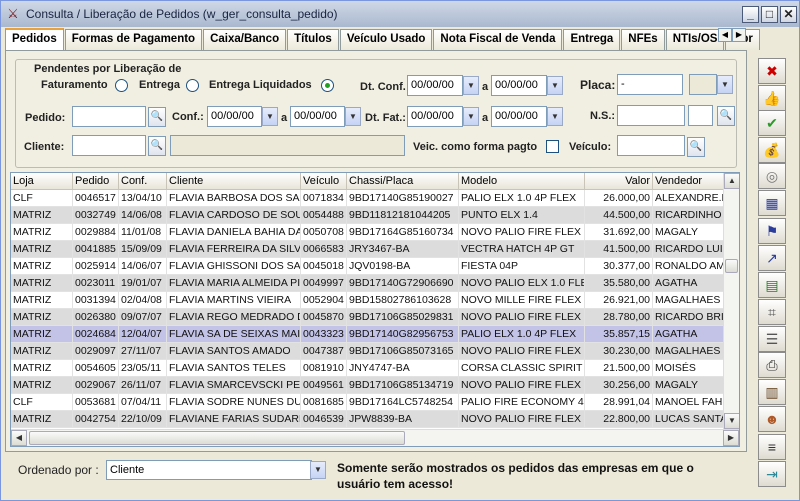 This screenshot has width=800, height=501. I want to click on column-header-valor: Valor, so click(619, 181).